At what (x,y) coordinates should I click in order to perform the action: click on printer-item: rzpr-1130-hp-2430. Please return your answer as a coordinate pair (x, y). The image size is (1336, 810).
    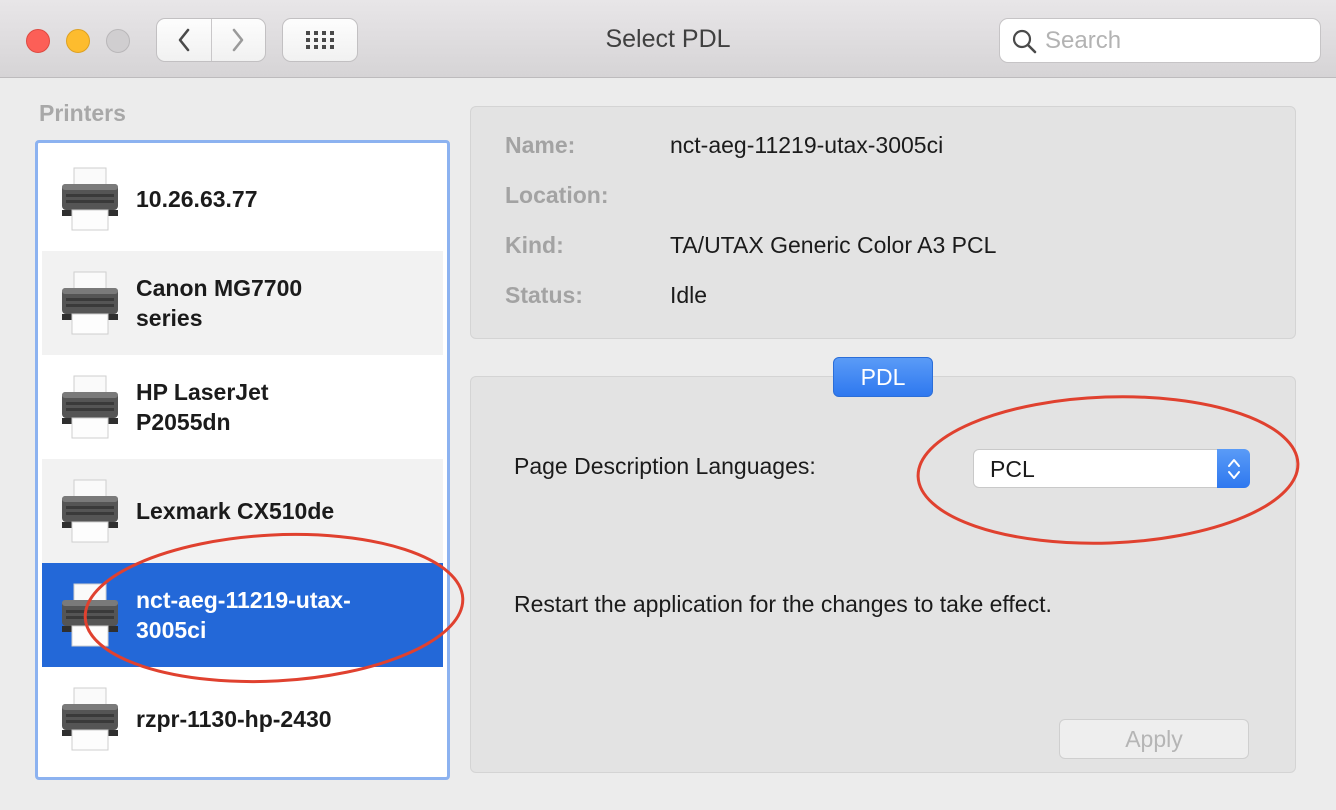
    Looking at the image, I should click on (242, 719).